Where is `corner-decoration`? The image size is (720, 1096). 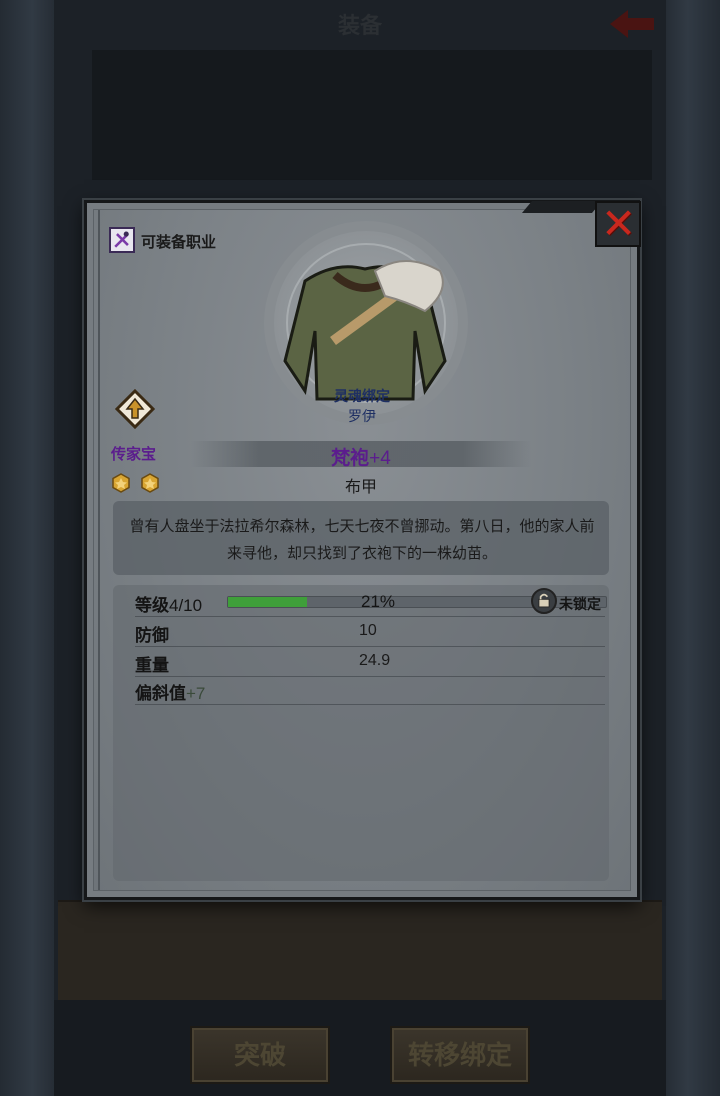 corner-decoration is located at coordinates (562, 207).